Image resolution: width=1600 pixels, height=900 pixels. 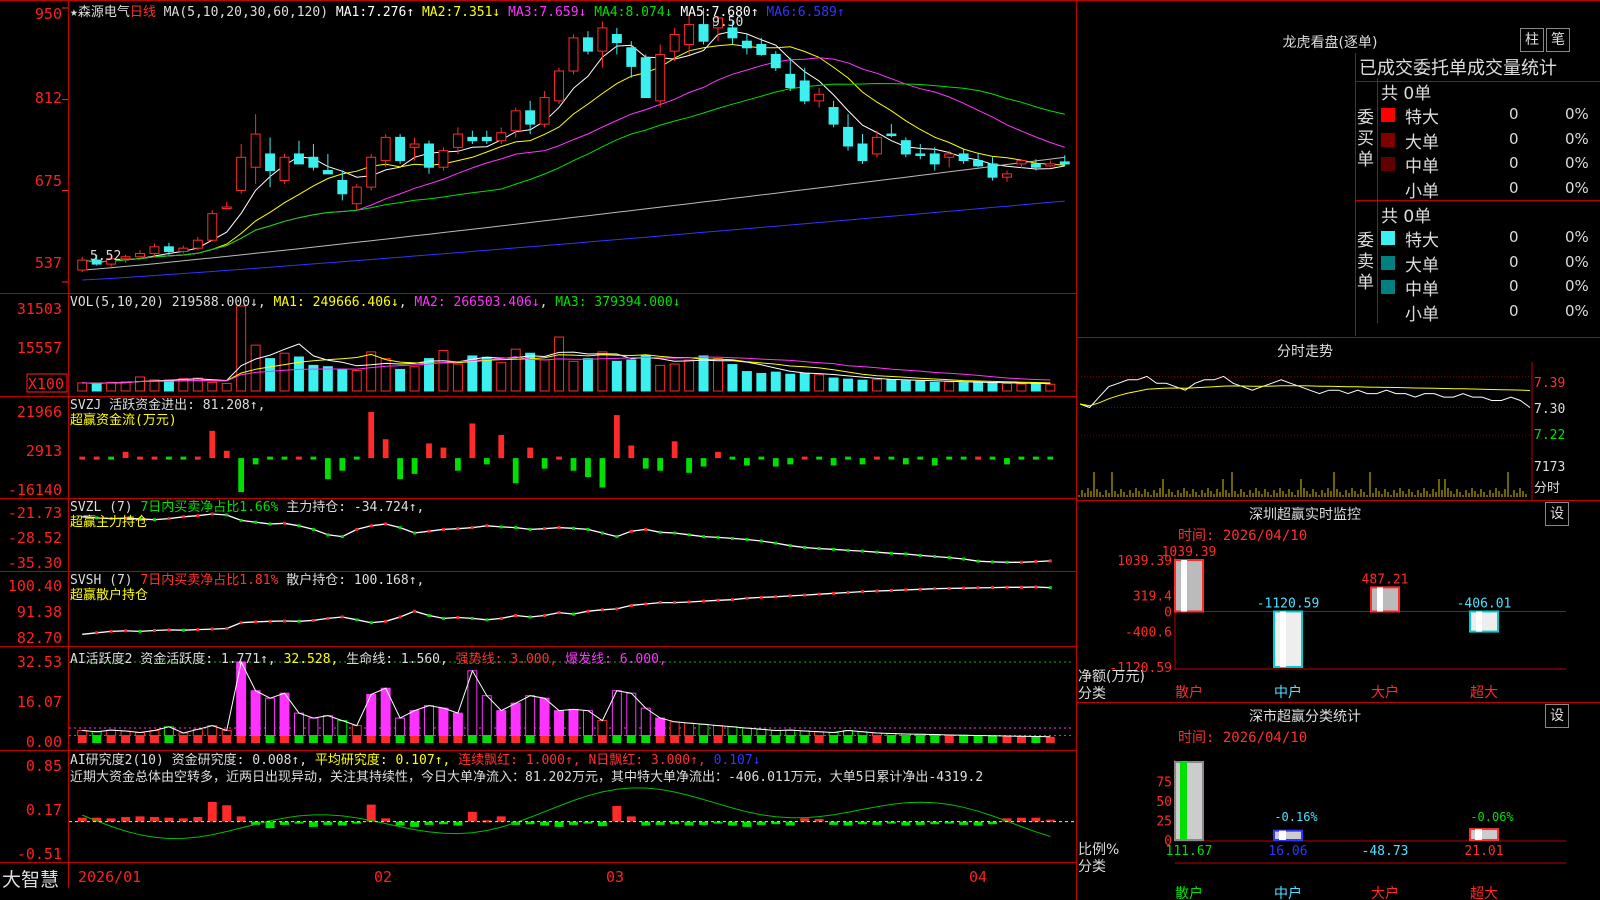 I want to click on monitor-category: 散户, so click(x=1189, y=692).